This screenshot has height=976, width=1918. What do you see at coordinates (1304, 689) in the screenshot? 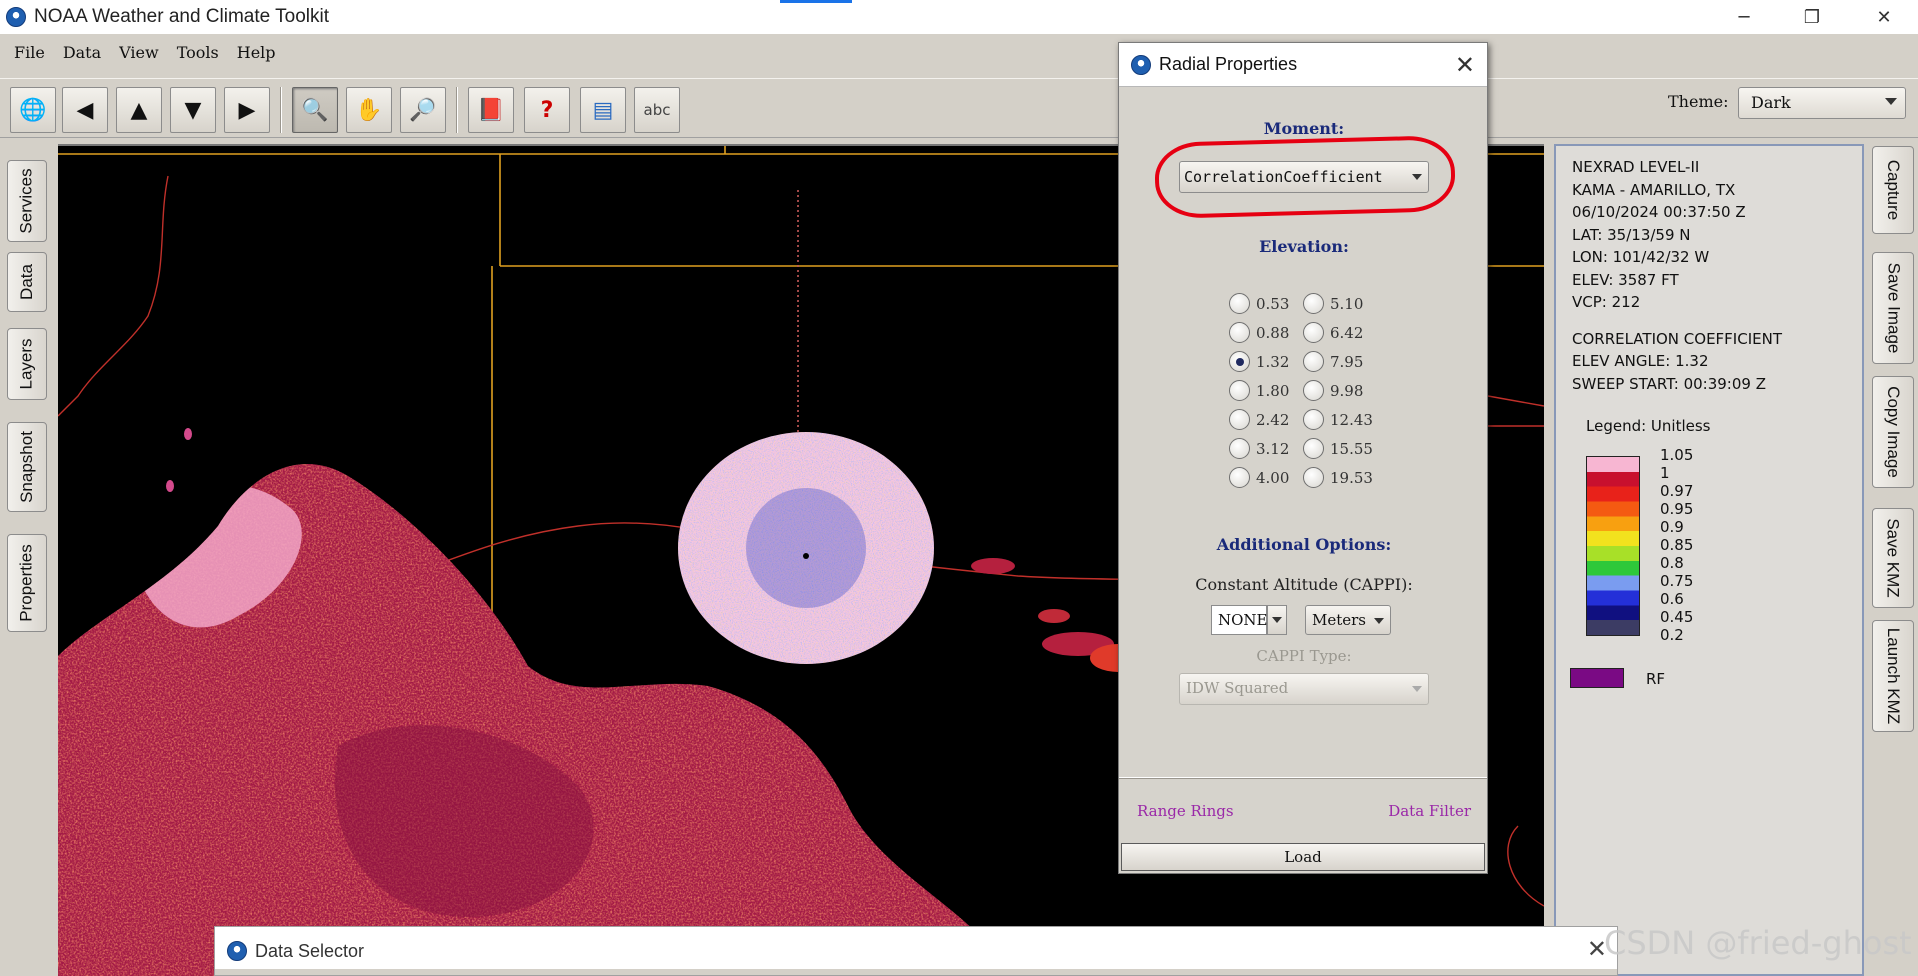
I see `cappi-type-select: IDW Squared` at bounding box center [1304, 689].